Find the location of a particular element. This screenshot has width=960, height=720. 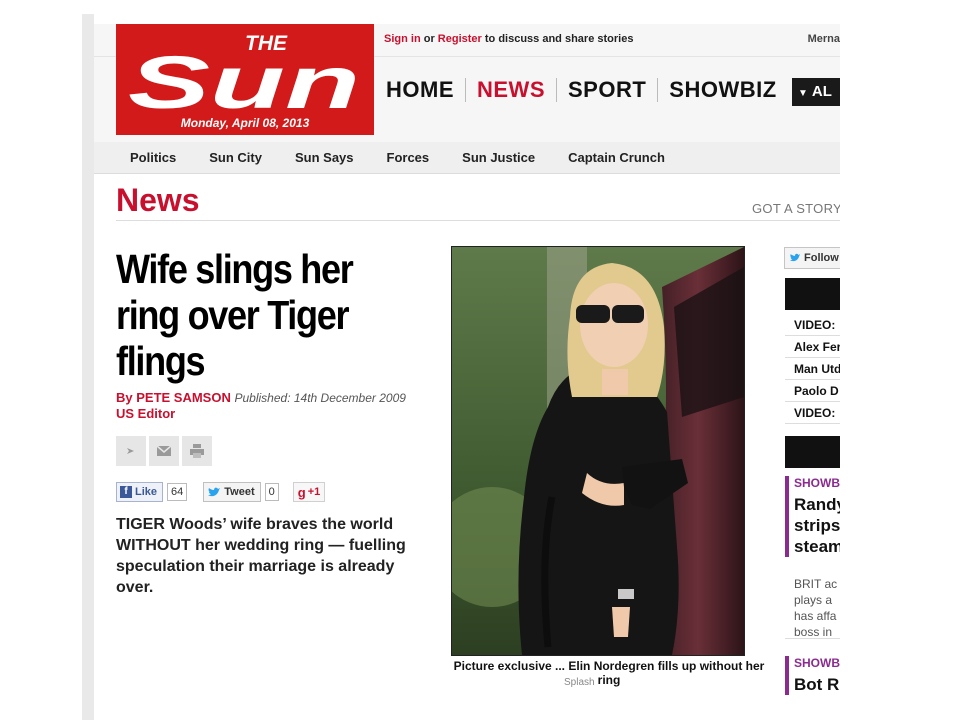

promo-headline-line: strips is located at coordinates (817, 525).